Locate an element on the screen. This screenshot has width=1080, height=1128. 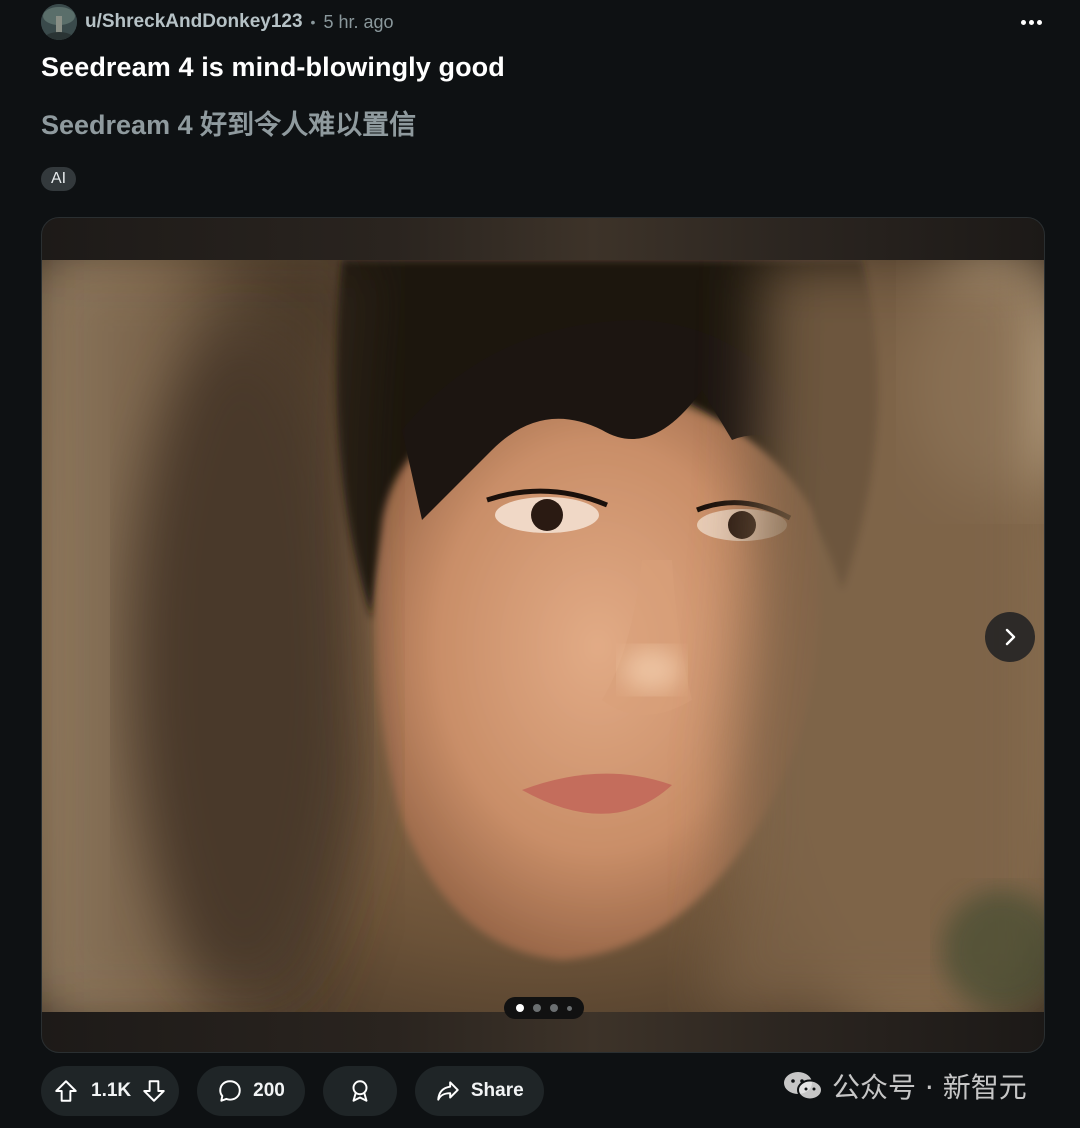
upvote-icon is located at coordinates (66, 1091).